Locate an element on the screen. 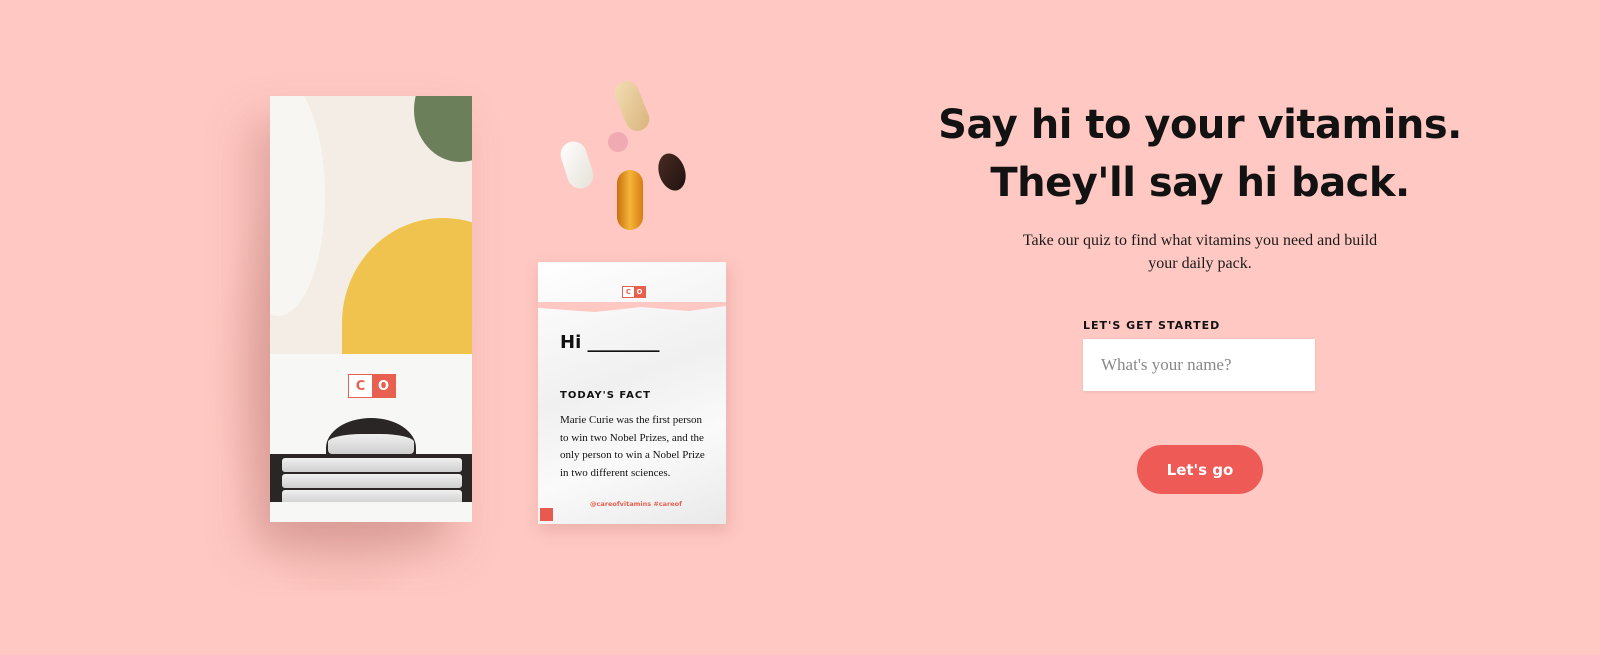 Image resolution: width=1600 pixels, height=655 pixels. sachet-logo-c: C is located at coordinates (628, 292).